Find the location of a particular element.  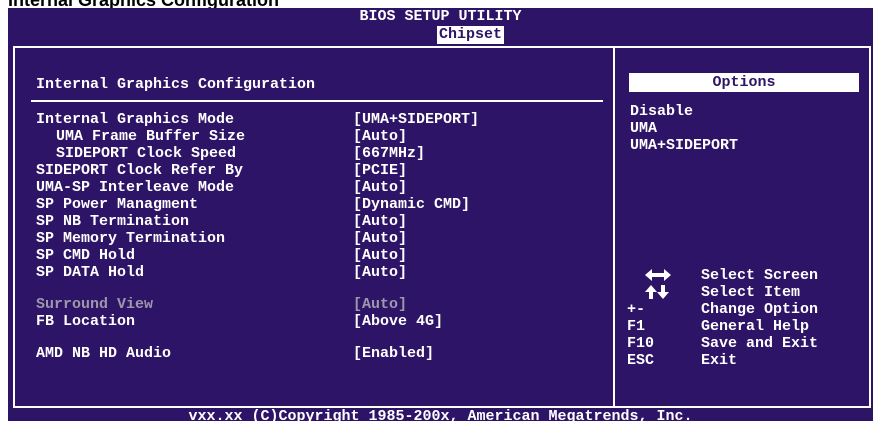

setting-label: SIDEPORT Clock Speed is located at coordinates (146, 153).